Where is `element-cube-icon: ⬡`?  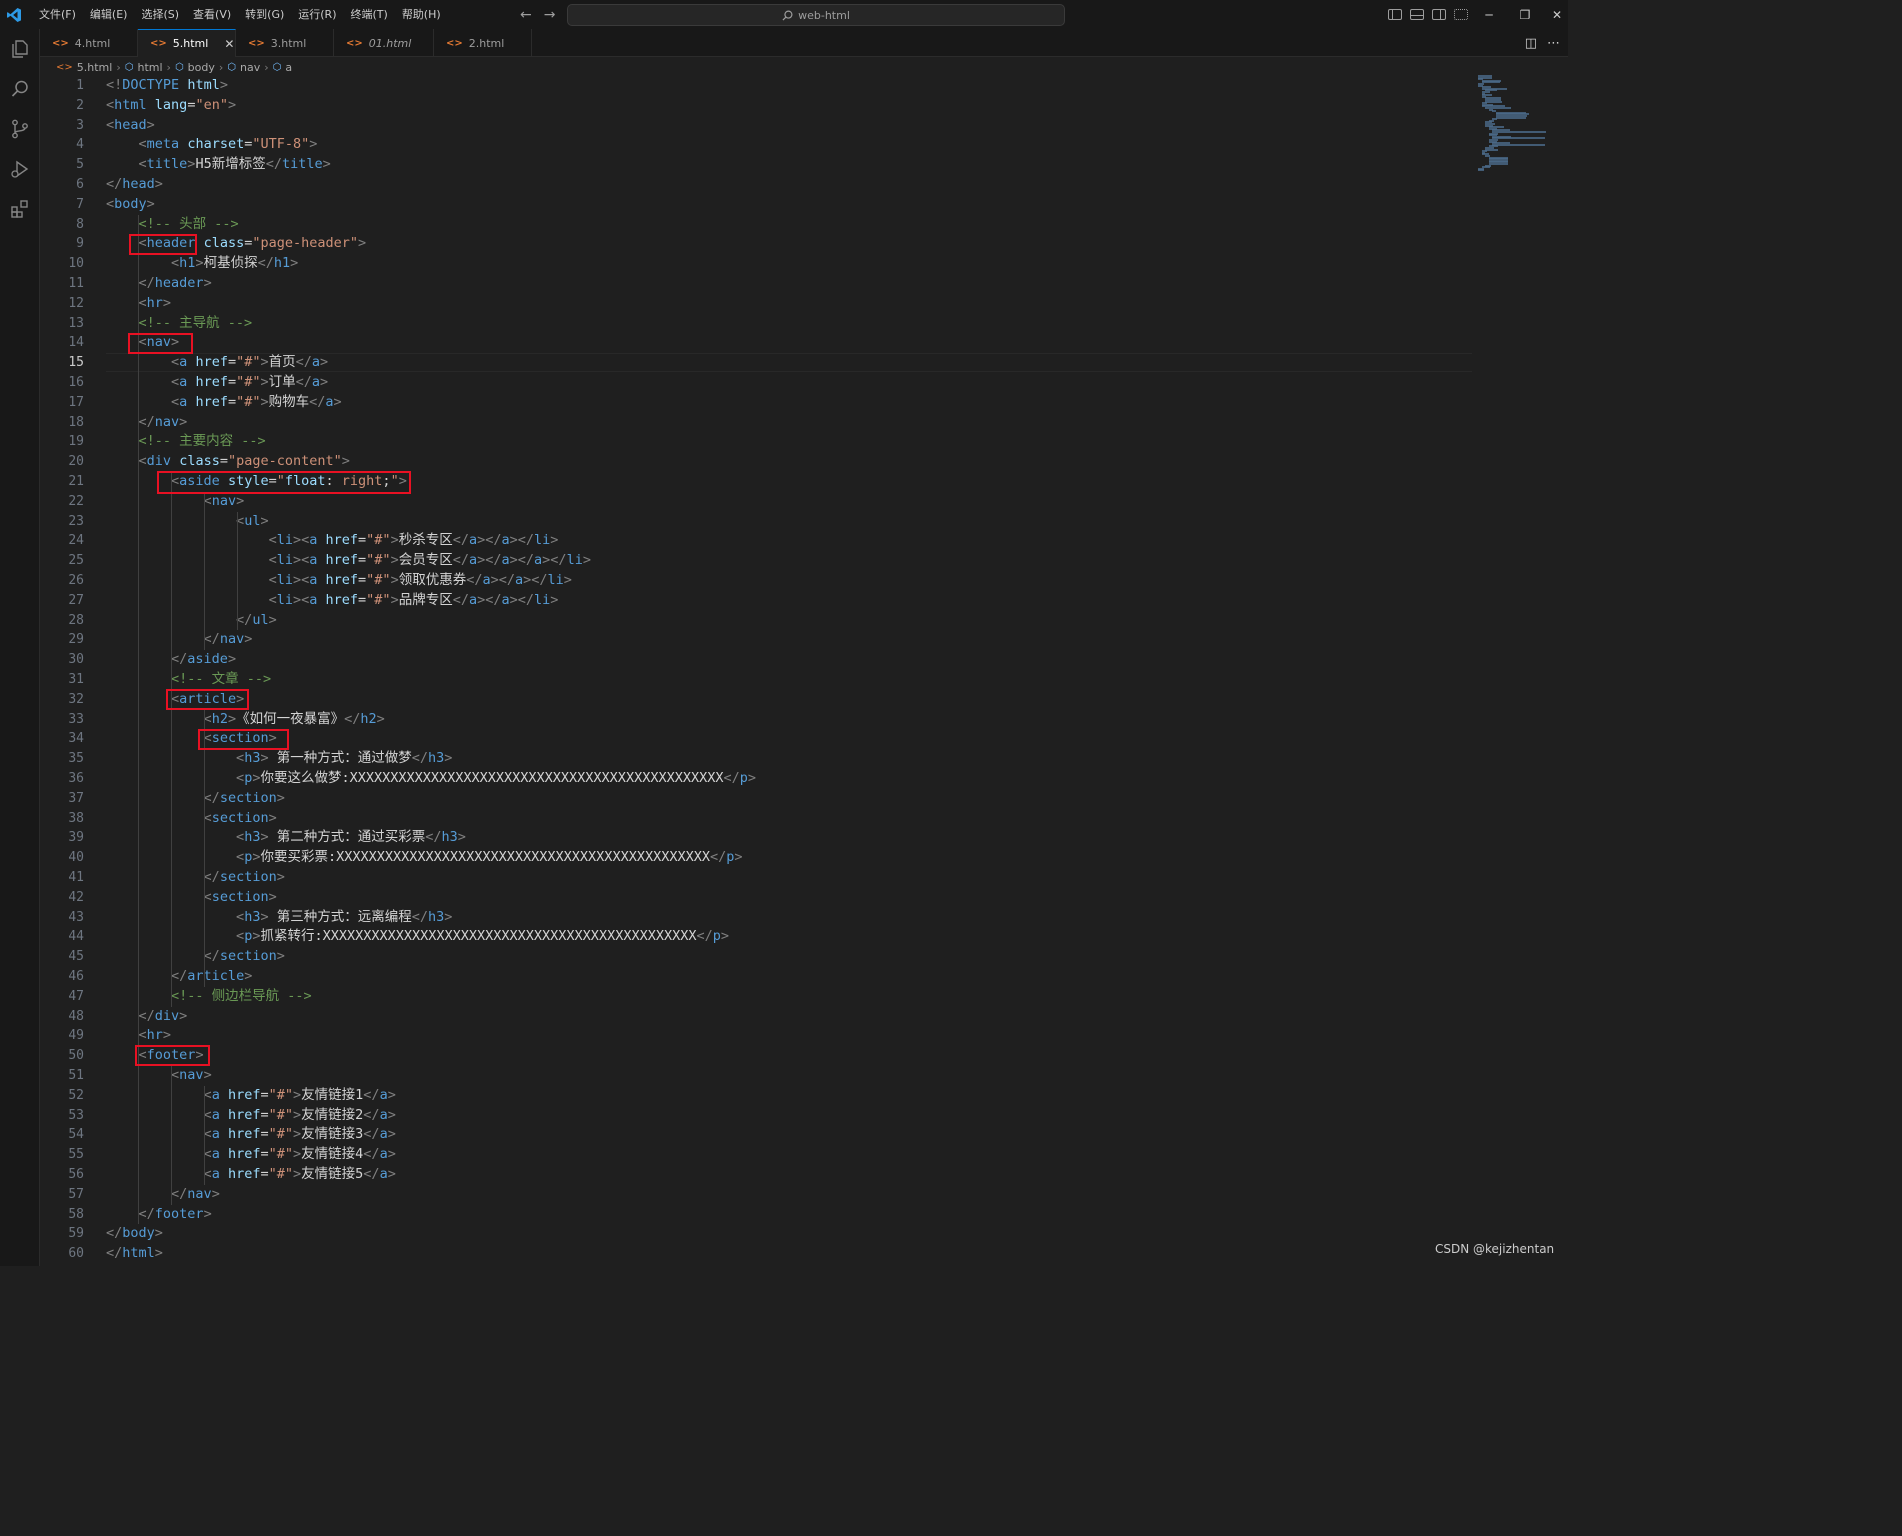 element-cube-icon: ⬡ is located at coordinates (277, 67).